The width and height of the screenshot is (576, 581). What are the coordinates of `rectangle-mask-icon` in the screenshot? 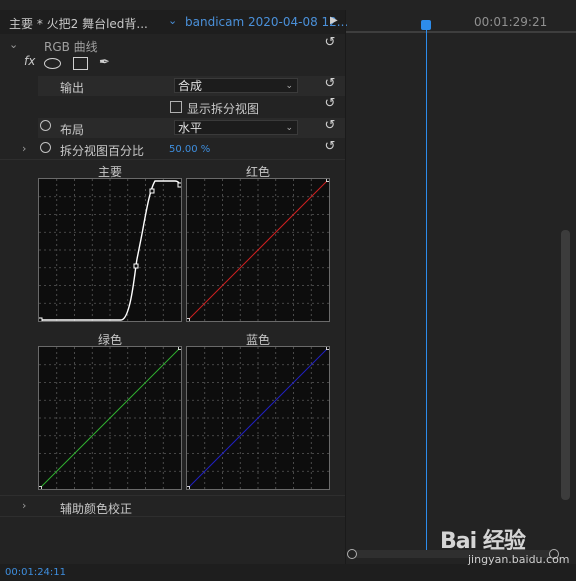 It's located at (80, 63).